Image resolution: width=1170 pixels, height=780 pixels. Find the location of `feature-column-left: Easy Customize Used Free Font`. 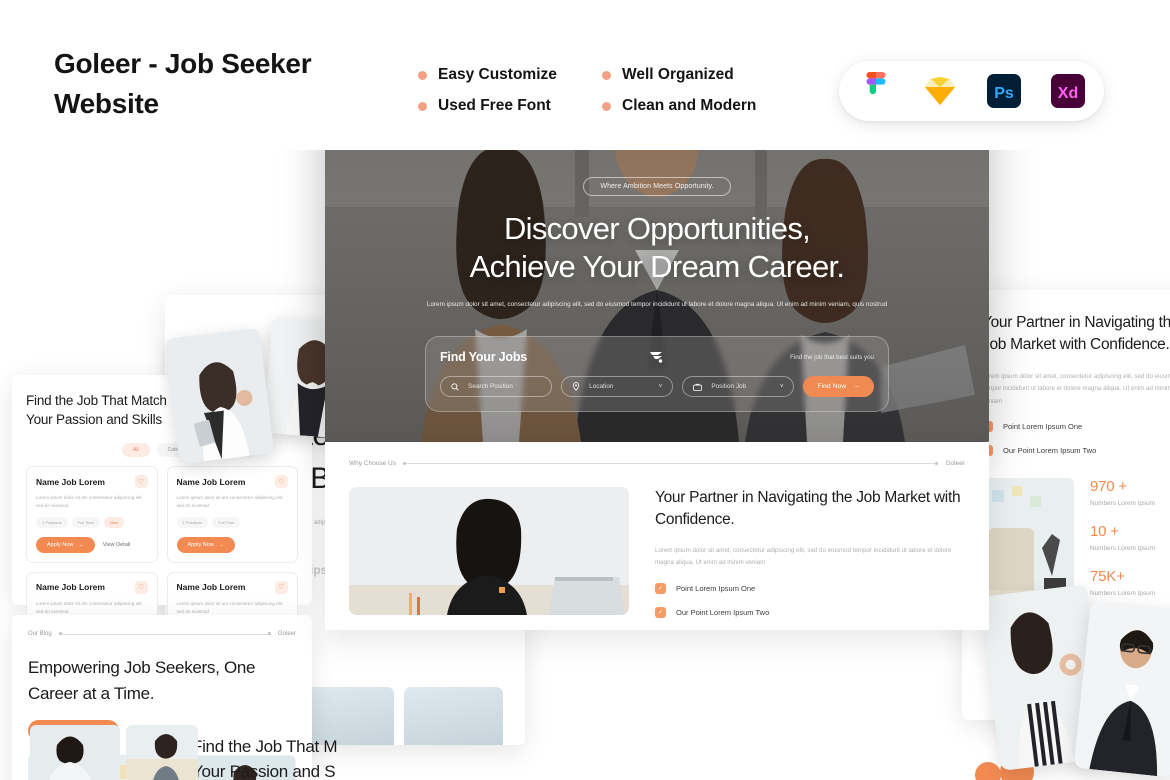

feature-column-left: Easy Customize Used Free Font is located at coordinates (487, 91).